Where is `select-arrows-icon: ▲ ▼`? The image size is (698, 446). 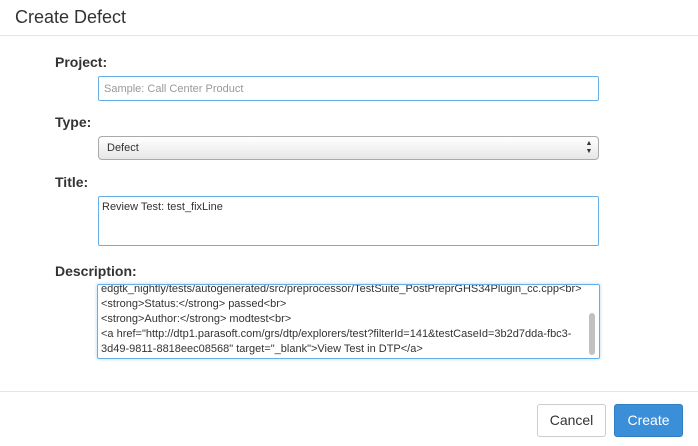 select-arrows-icon: ▲ ▼ is located at coordinates (589, 147).